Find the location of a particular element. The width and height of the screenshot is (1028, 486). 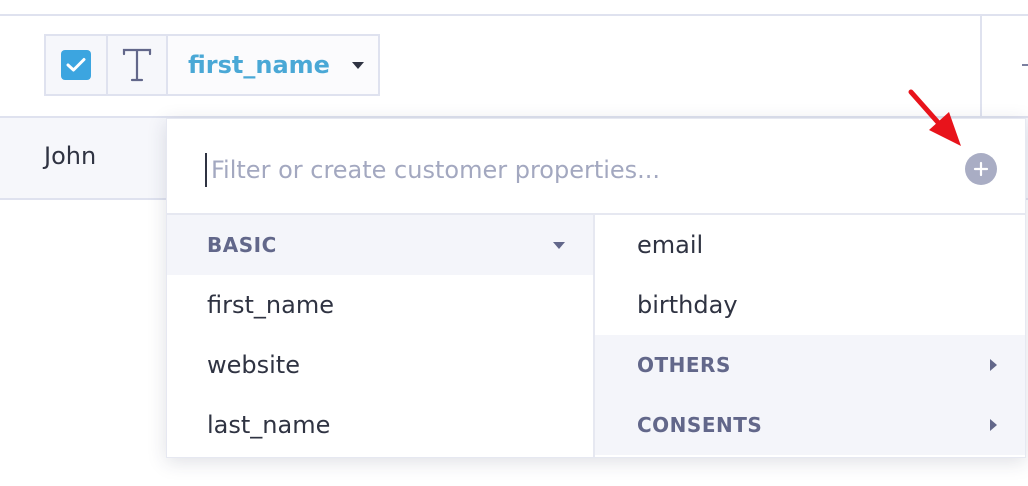

add-property-button is located at coordinates (981, 169).